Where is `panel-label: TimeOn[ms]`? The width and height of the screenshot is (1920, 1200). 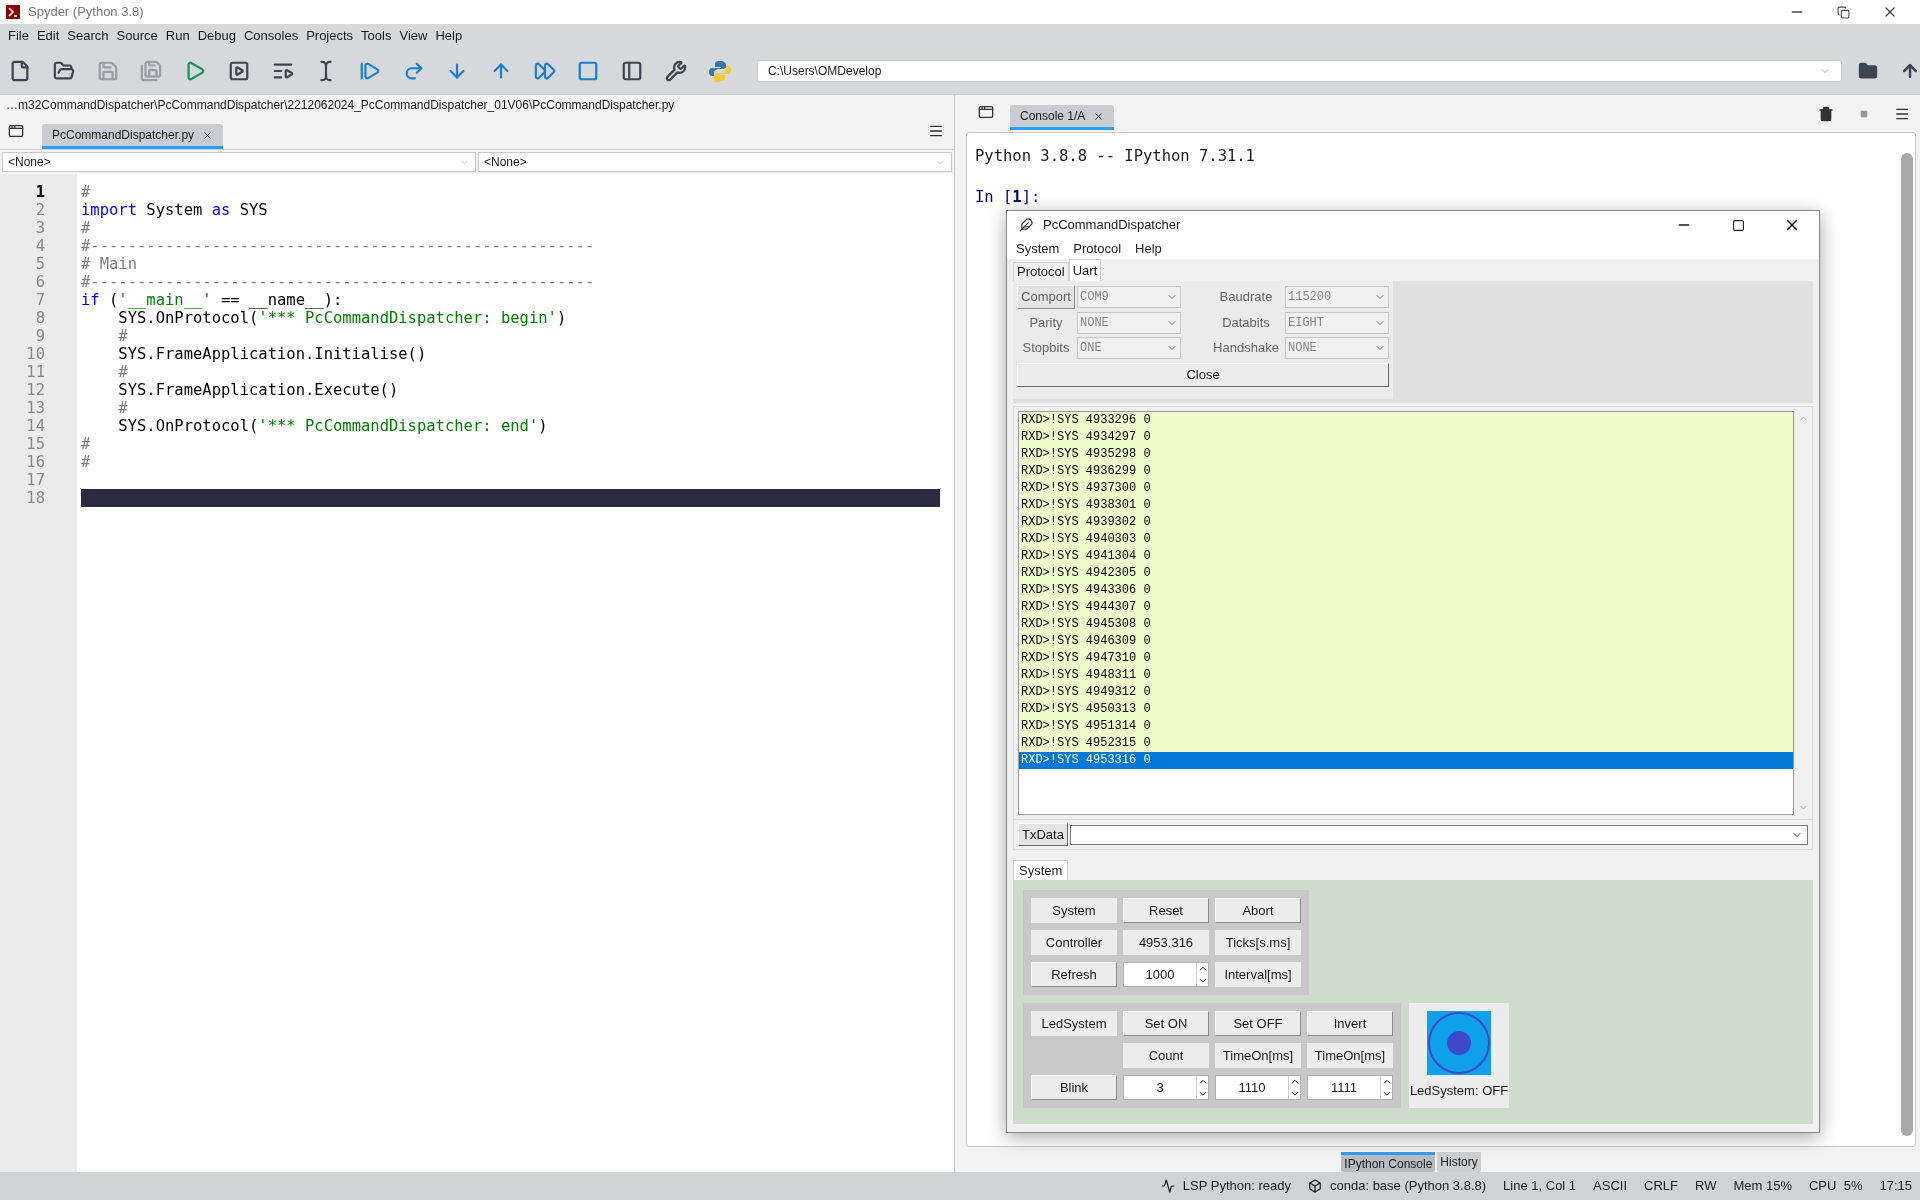 panel-label: TimeOn[ms] is located at coordinates (1258, 1055).